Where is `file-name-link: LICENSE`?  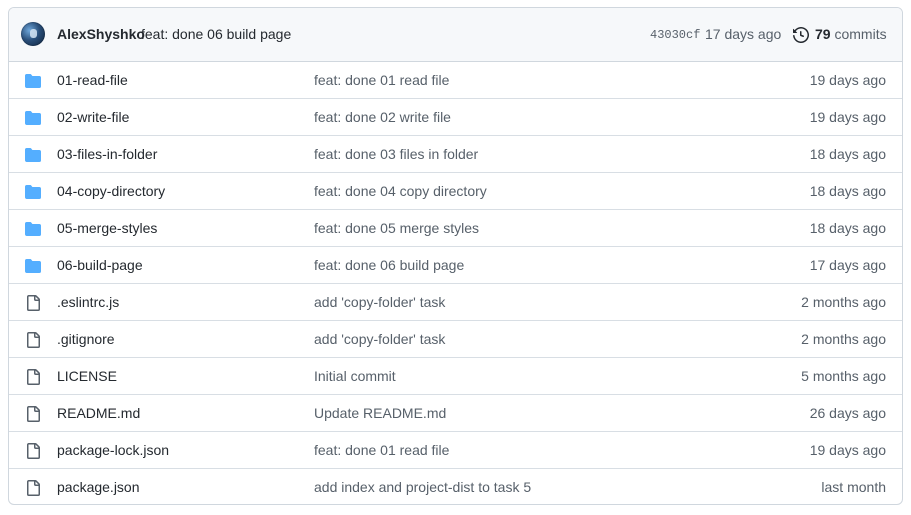
file-name-link: LICENSE is located at coordinates (87, 376).